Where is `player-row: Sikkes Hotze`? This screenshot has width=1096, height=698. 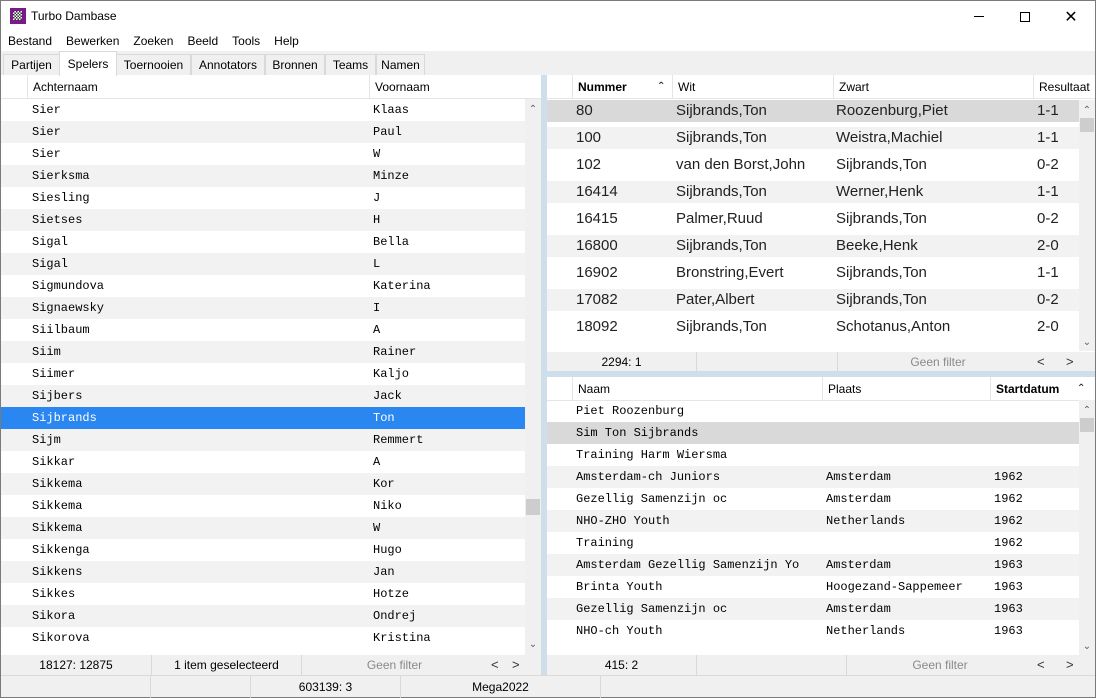
player-row: Sikkes Hotze is located at coordinates (263, 594).